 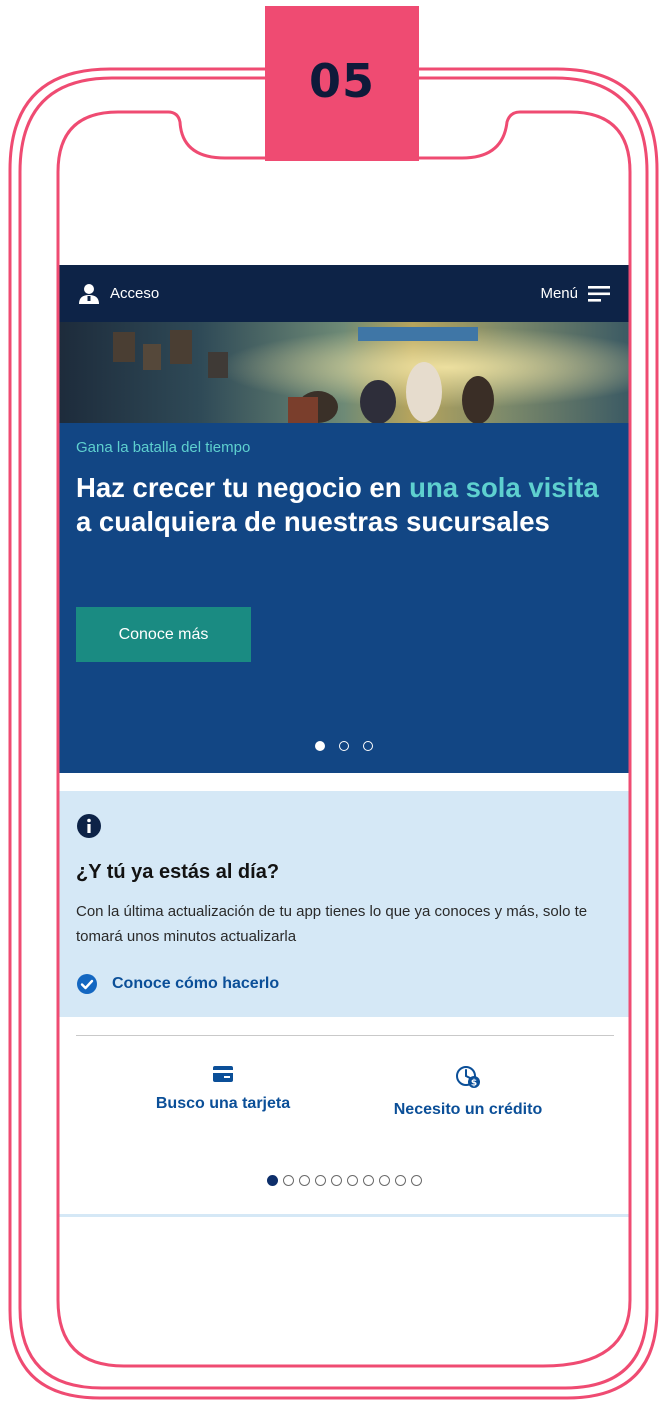 I want to click on headline-text-2: a cualquiera de nuestras sucursales, so click(x=313, y=521).